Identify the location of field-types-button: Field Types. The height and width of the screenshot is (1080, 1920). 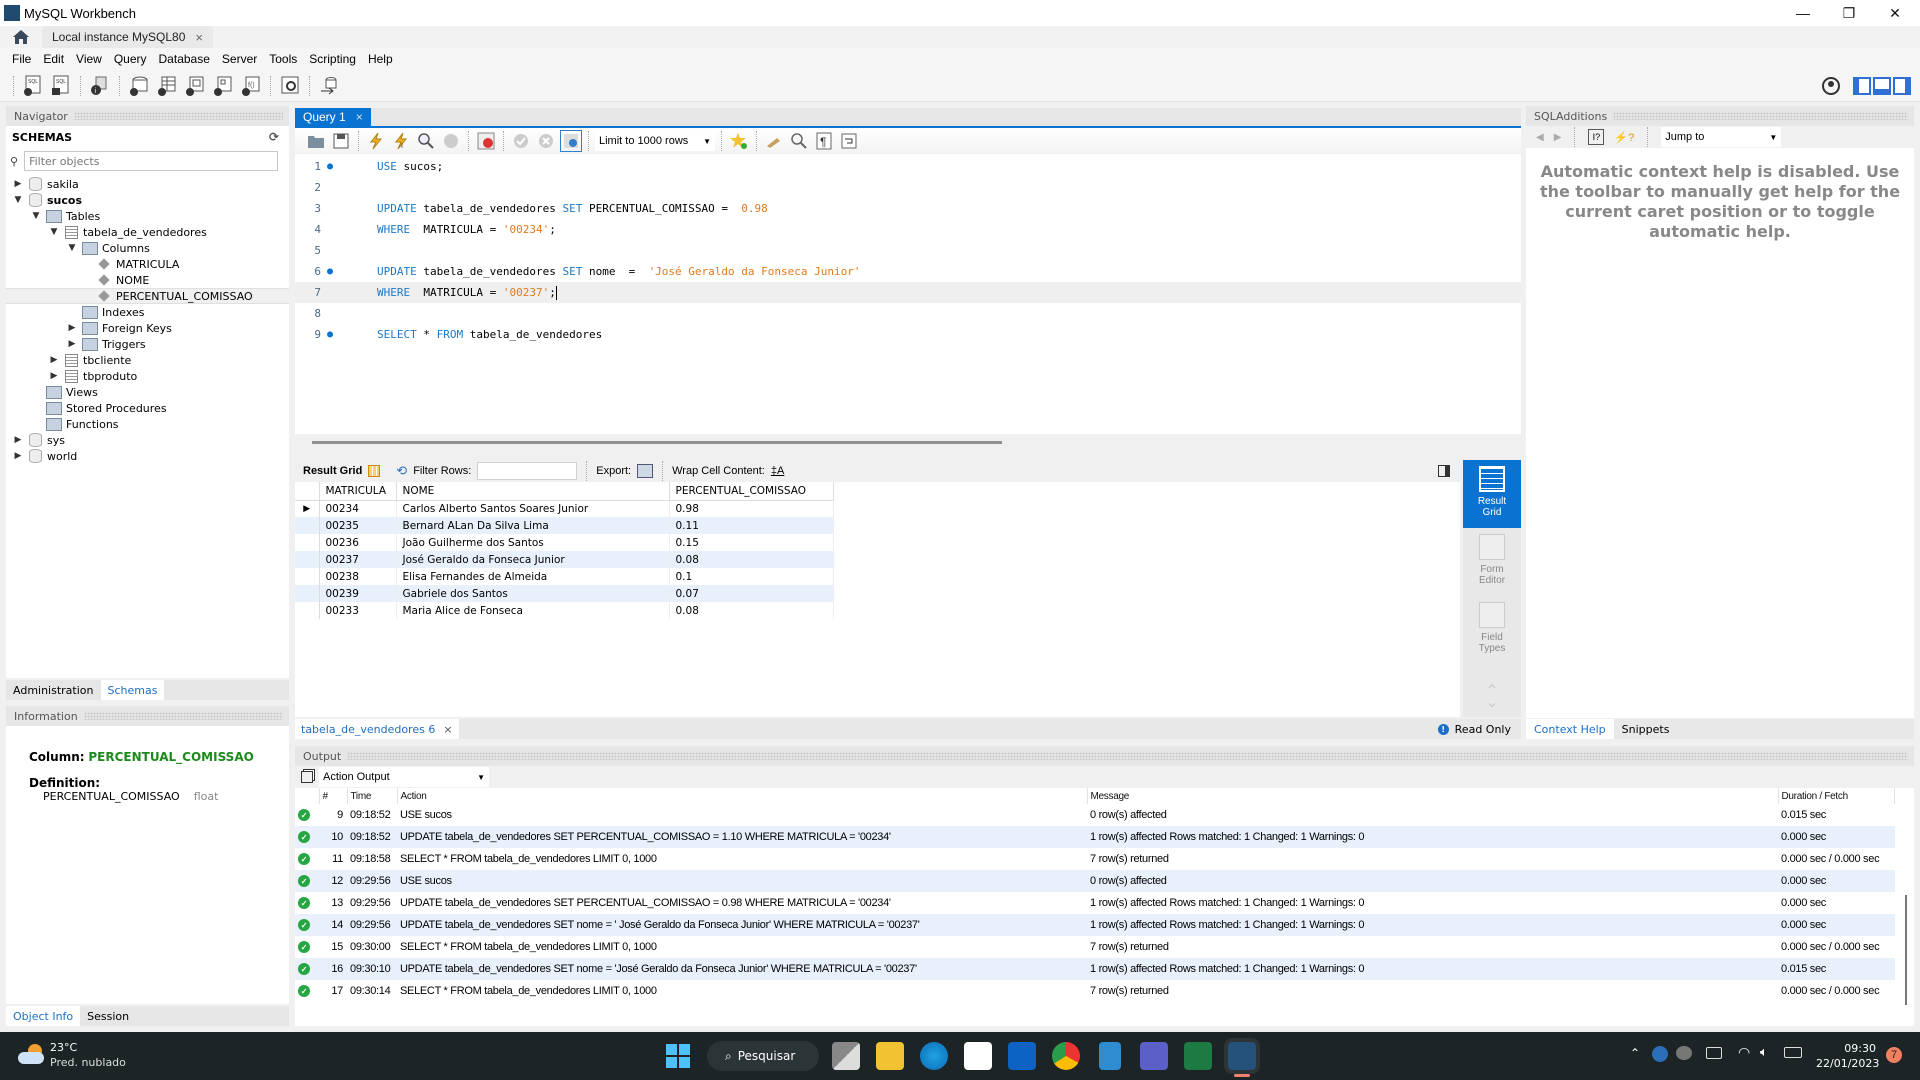
(1492, 634).